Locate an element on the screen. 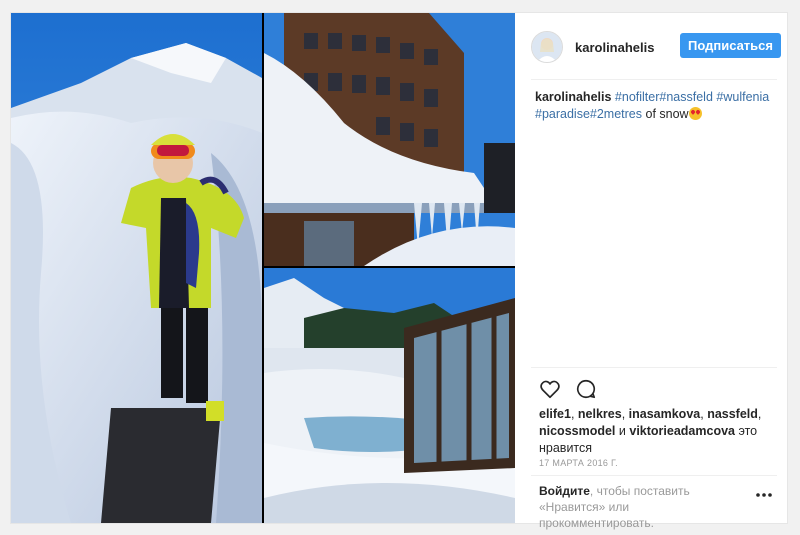  comment-divider is located at coordinates (654, 475).